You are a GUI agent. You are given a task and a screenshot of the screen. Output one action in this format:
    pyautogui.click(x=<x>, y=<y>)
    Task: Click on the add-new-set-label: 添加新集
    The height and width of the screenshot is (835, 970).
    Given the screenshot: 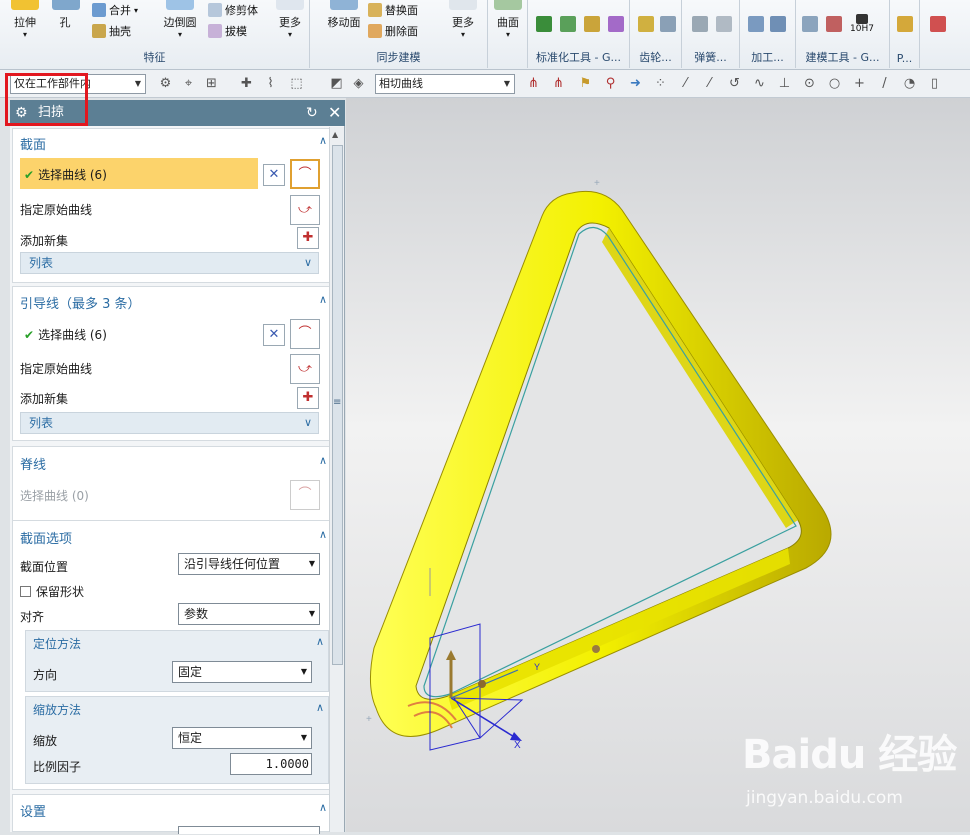 What is the action you would take?
    pyautogui.click(x=44, y=399)
    